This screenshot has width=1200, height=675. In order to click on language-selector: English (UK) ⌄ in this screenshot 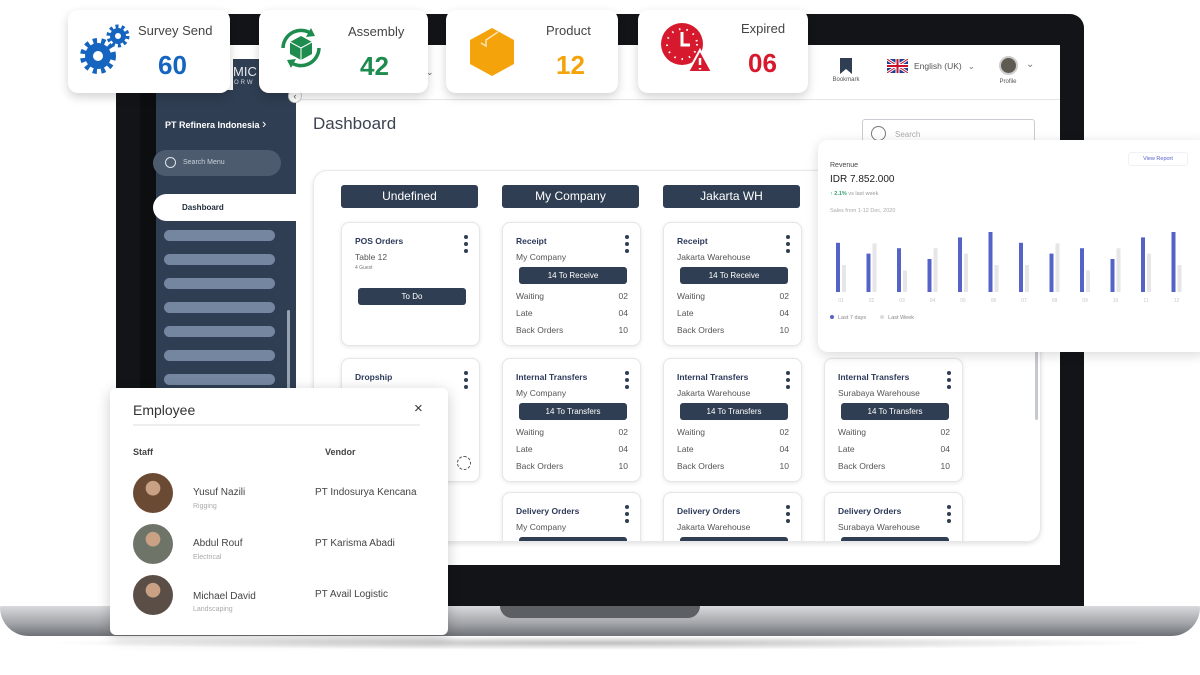, I will do `click(931, 66)`.